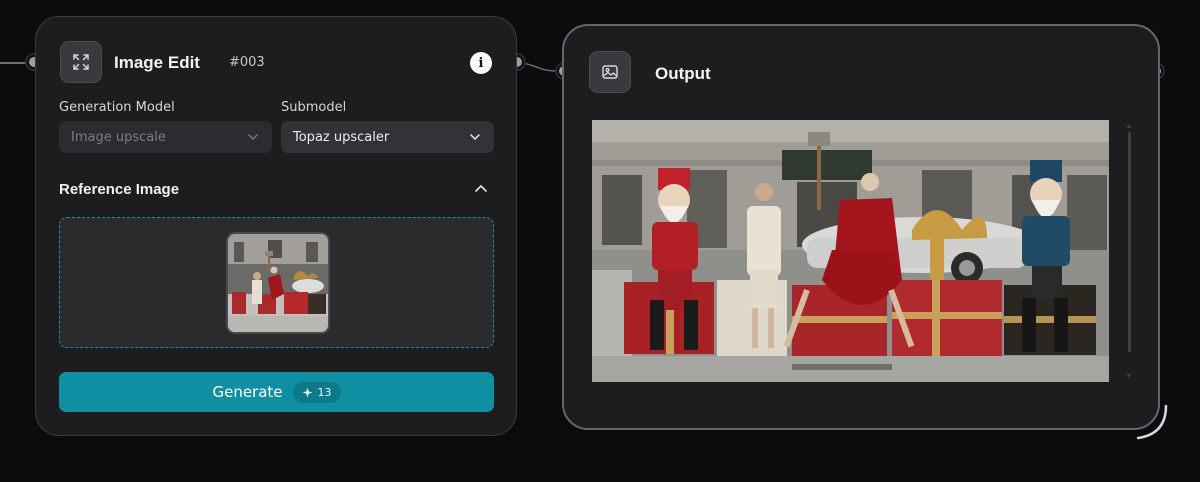 The height and width of the screenshot is (482, 1200). What do you see at coordinates (481, 63) in the screenshot?
I see `info-icon: i` at bounding box center [481, 63].